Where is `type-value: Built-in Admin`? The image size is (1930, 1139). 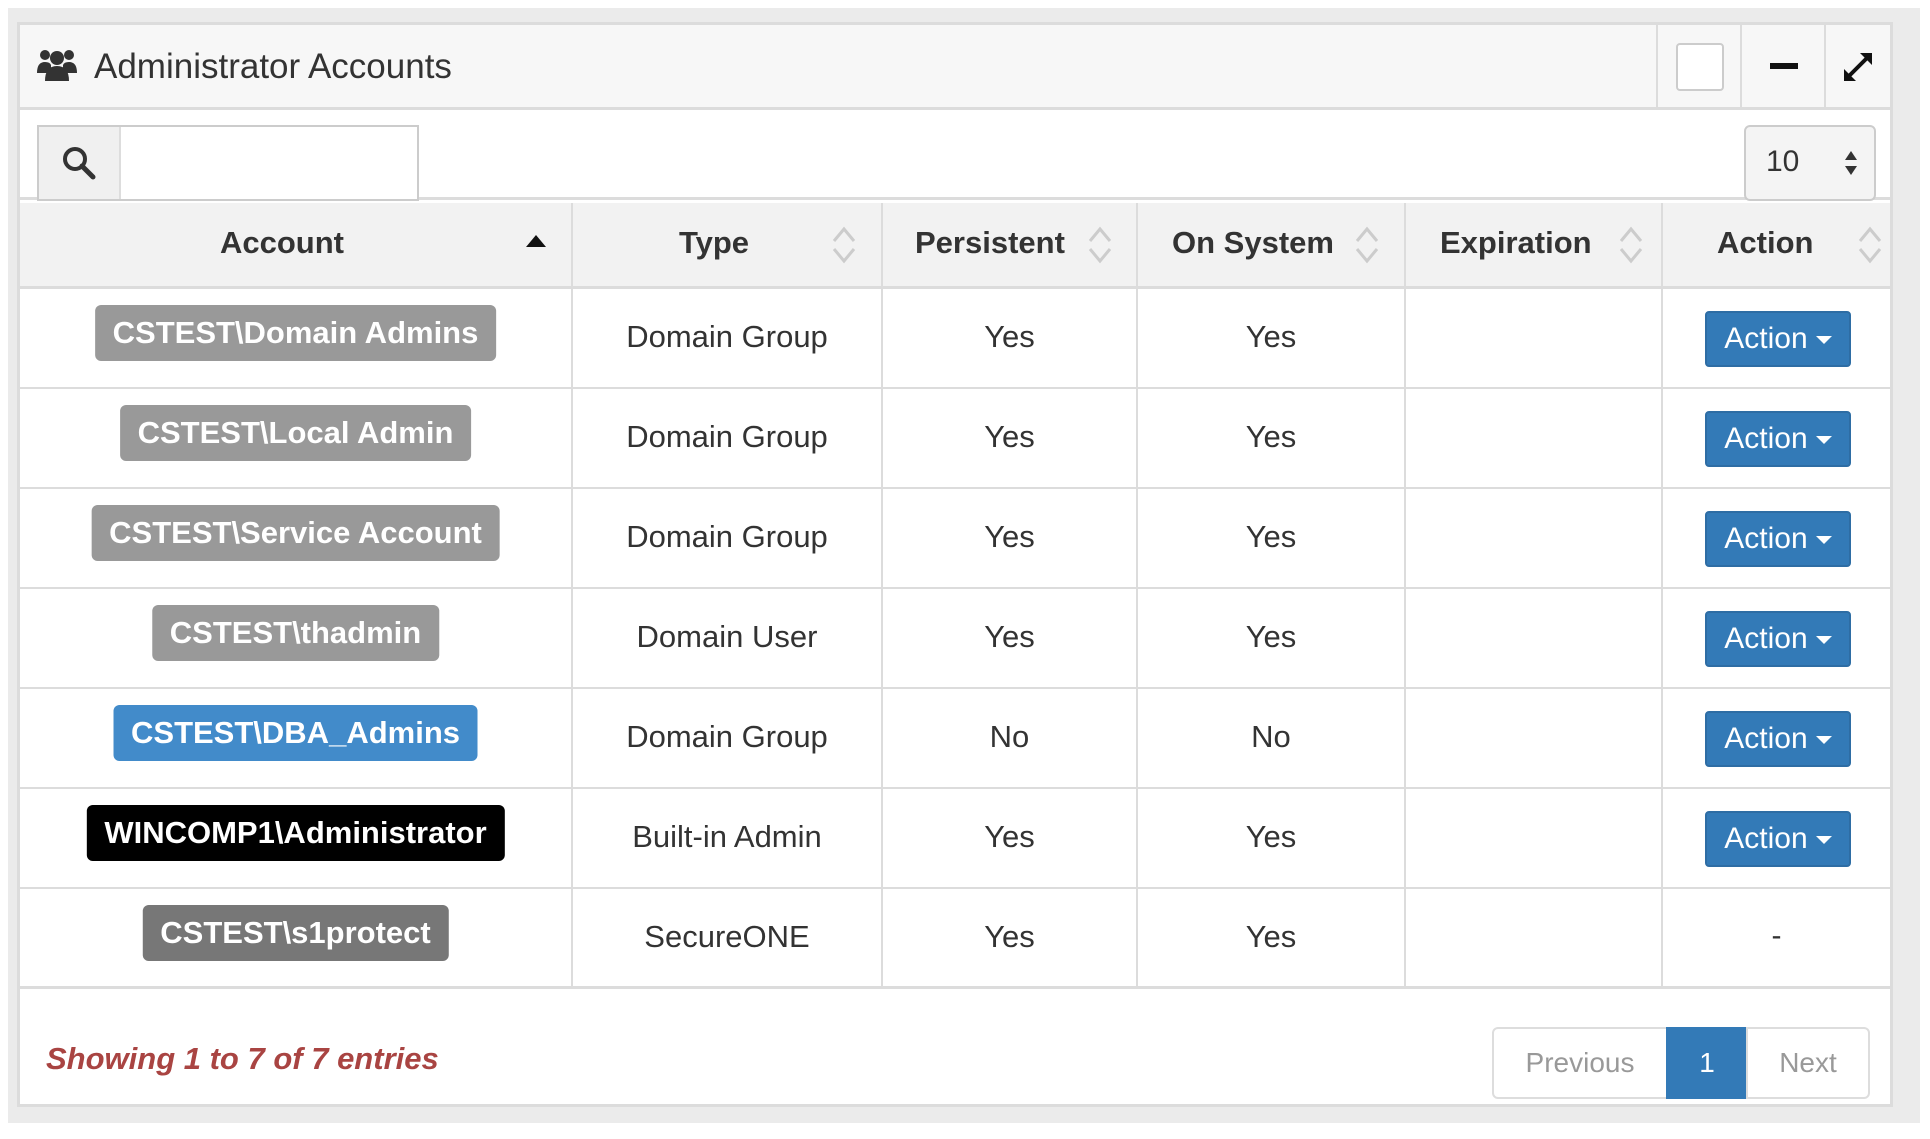
type-value: Built-in Admin is located at coordinates (727, 836).